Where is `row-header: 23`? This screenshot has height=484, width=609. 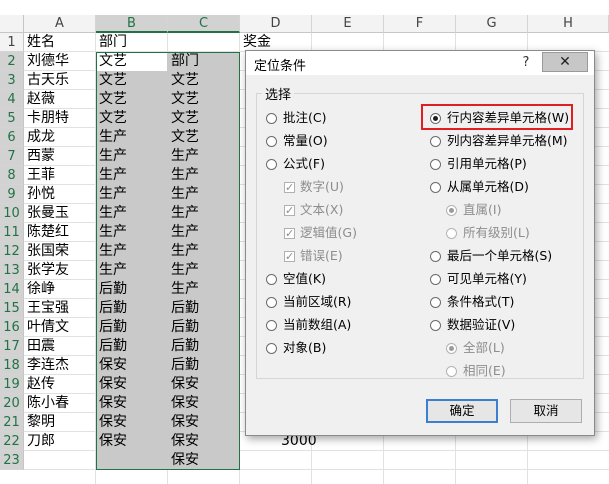
row-header: 23 is located at coordinates (12, 460).